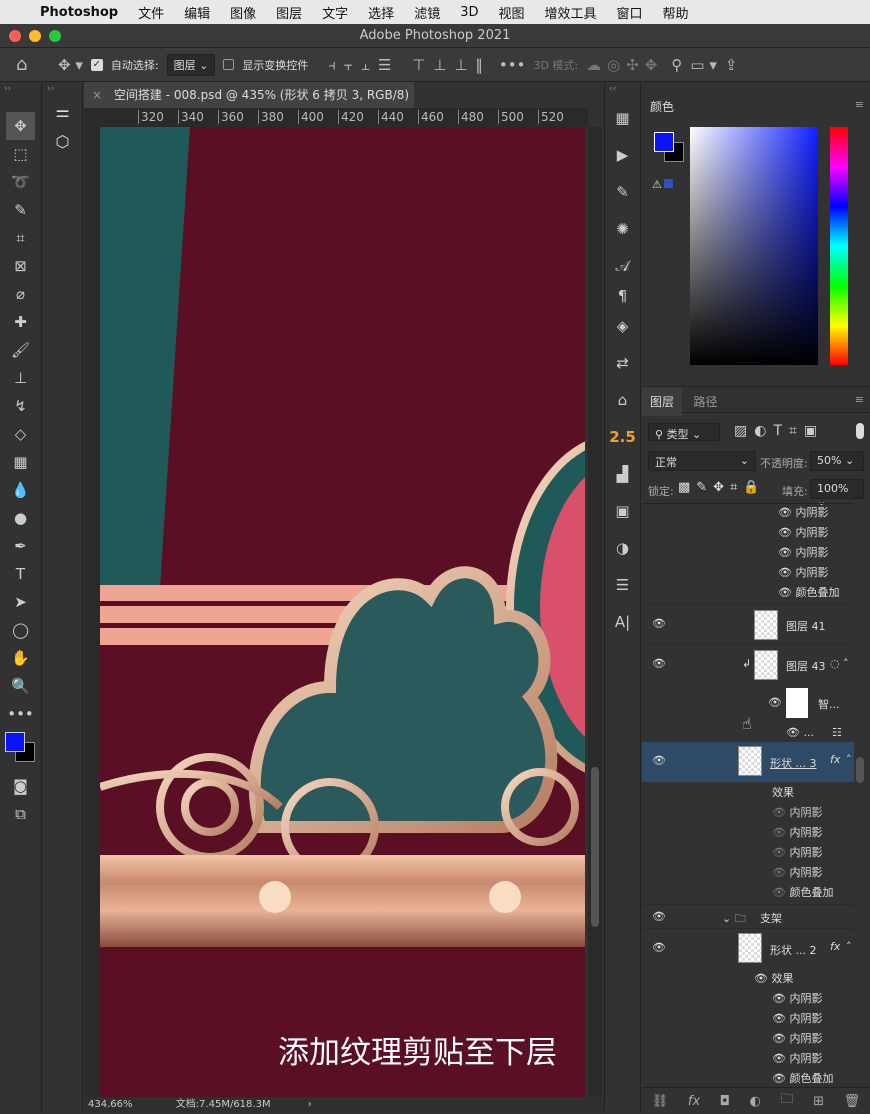 The height and width of the screenshot is (1114, 870). What do you see at coordinates (676, 12) in the screenshot?
I see `menu-help: 帮助` at bounding box center [676, 12].